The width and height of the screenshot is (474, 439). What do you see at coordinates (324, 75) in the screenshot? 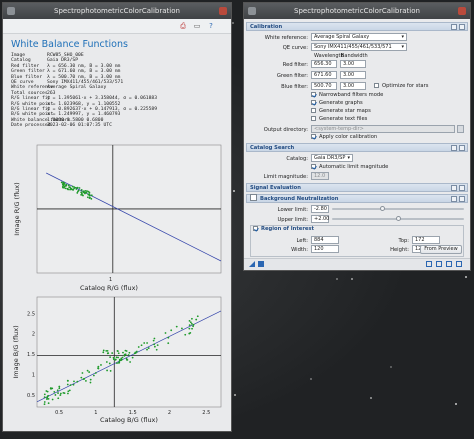
I see `green-wavelength-input: 671.60` at bounding box center [324, 75].